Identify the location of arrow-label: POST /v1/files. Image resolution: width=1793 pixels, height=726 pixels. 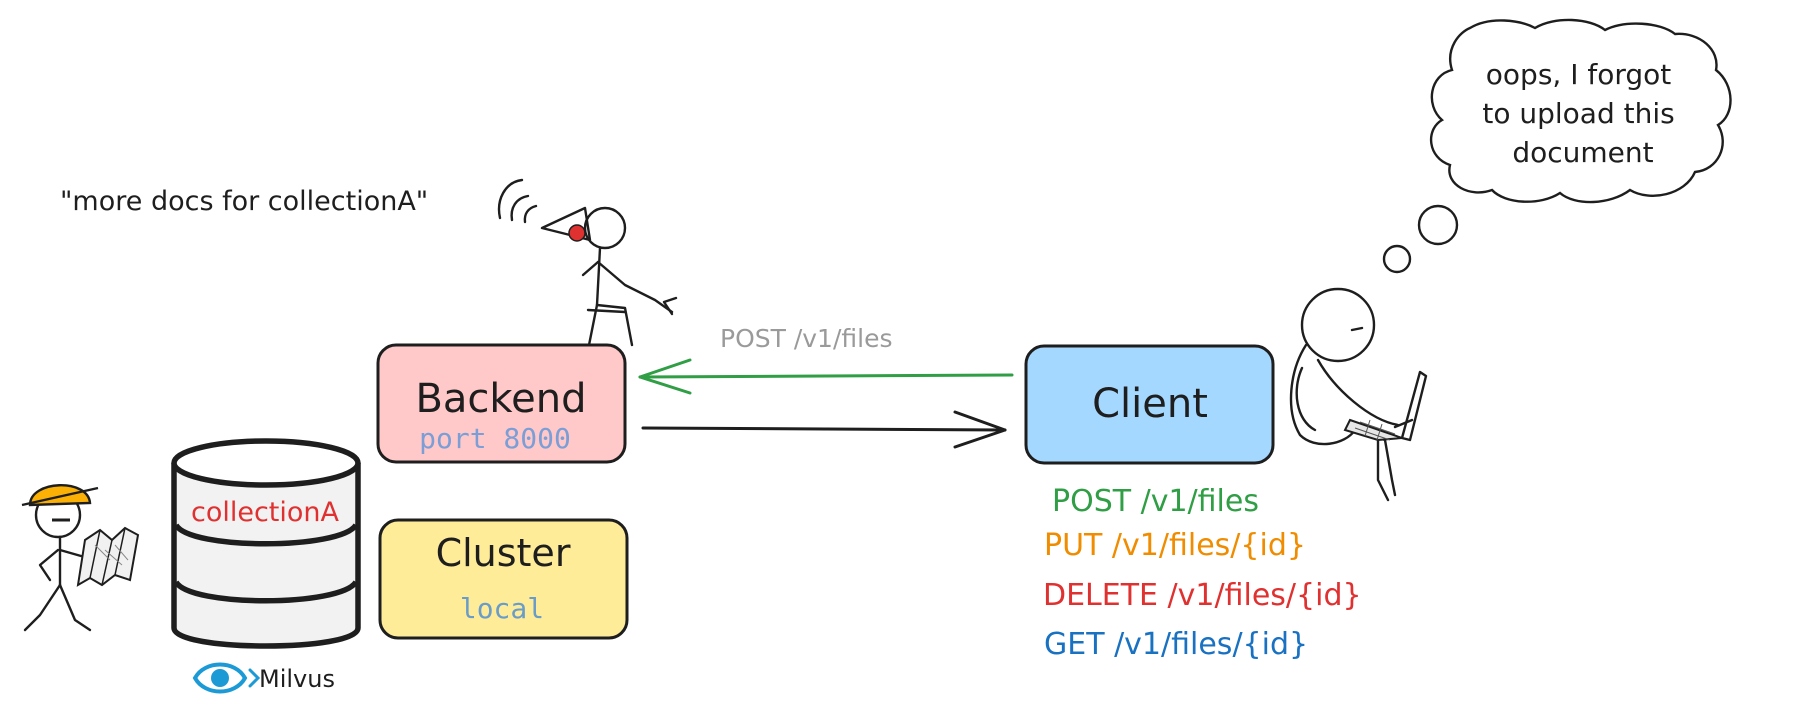
(806, 338).